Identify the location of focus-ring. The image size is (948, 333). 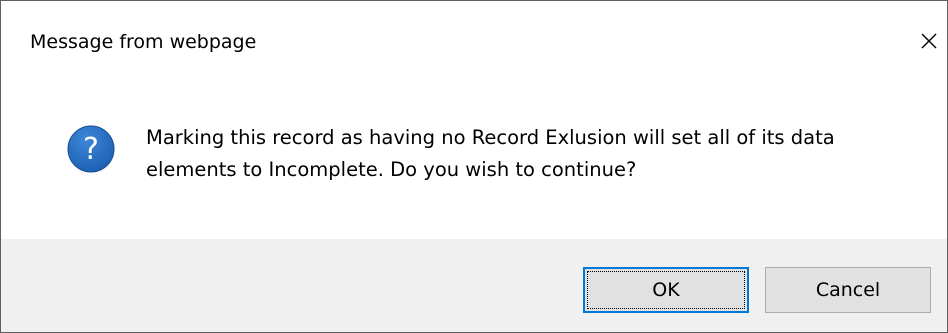
(666, 290).